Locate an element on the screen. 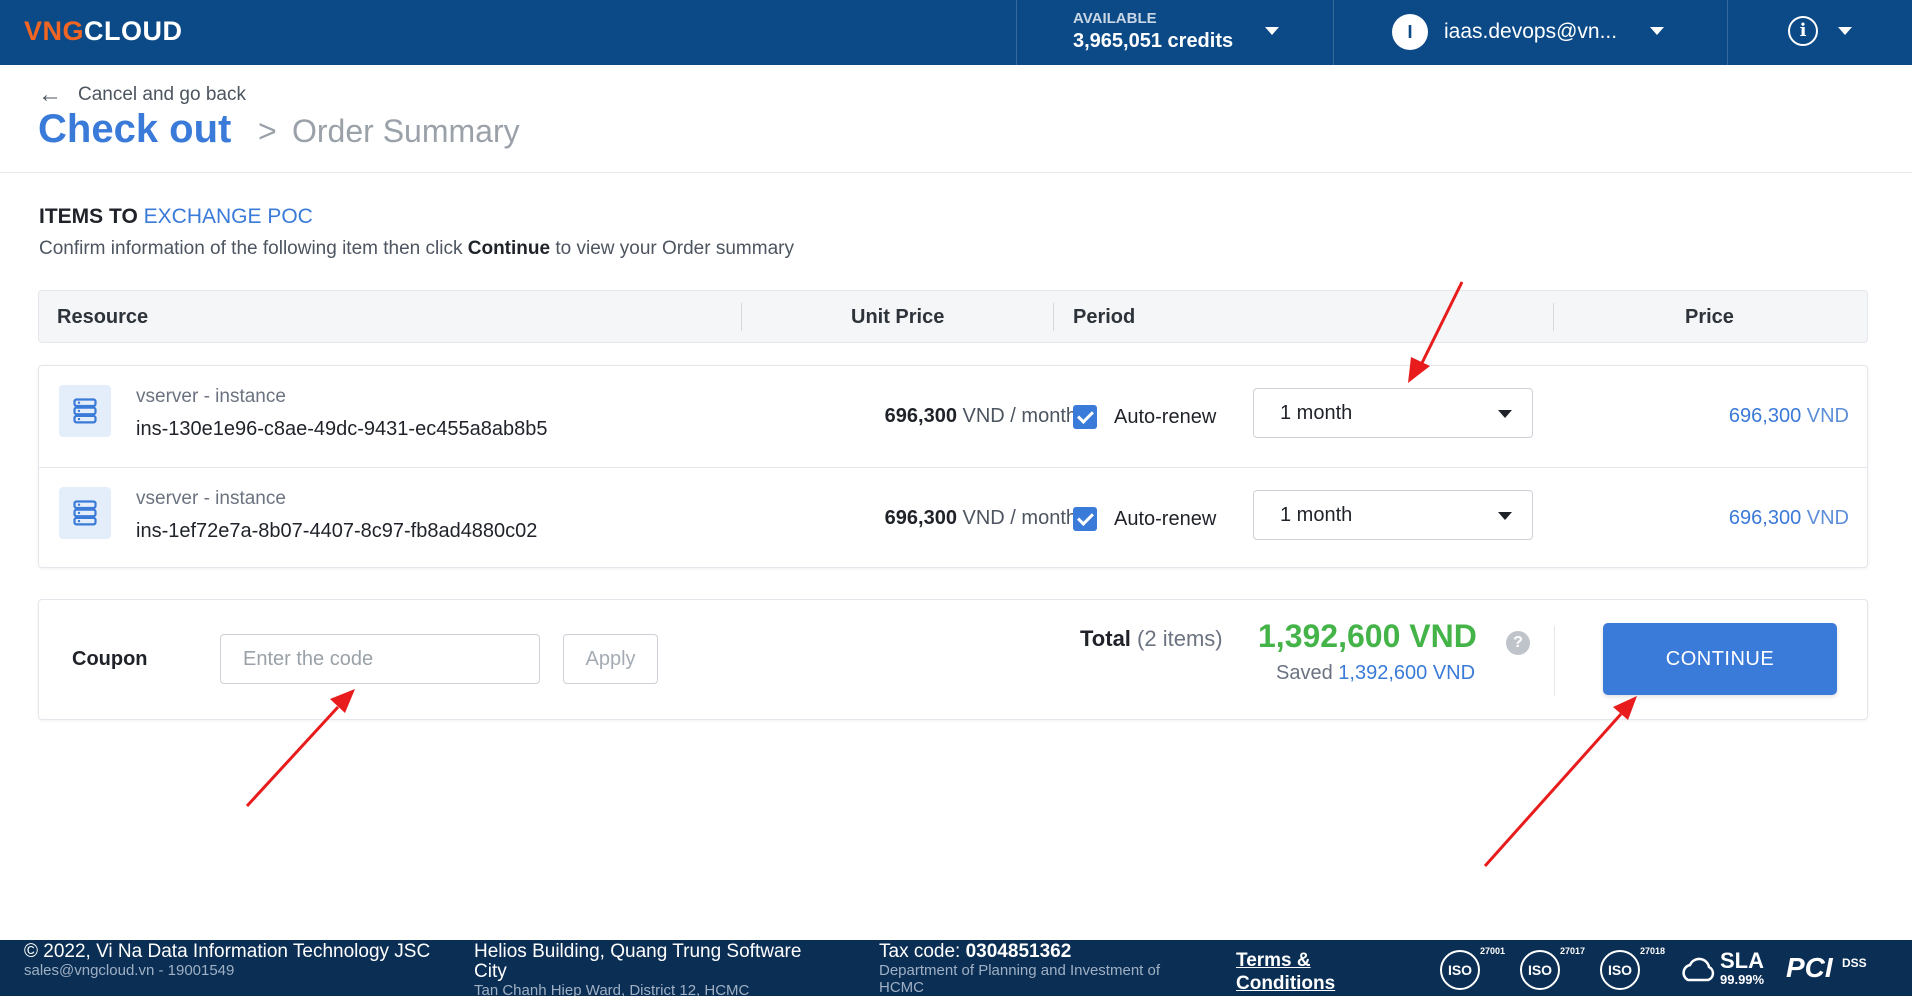 This screenshot has width=1912, height=996. credits-value: 3,965,051 credits is located at coordinates (1153, 41).